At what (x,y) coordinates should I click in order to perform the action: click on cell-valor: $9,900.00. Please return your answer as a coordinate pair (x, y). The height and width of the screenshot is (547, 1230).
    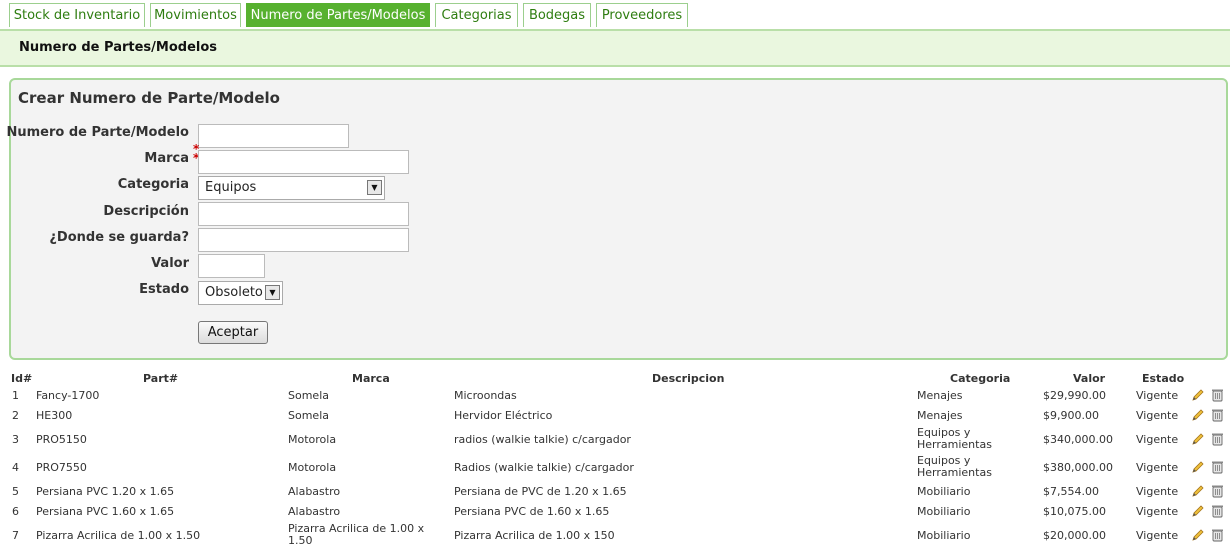
    Looking at the image, I should click on (1071, 415).